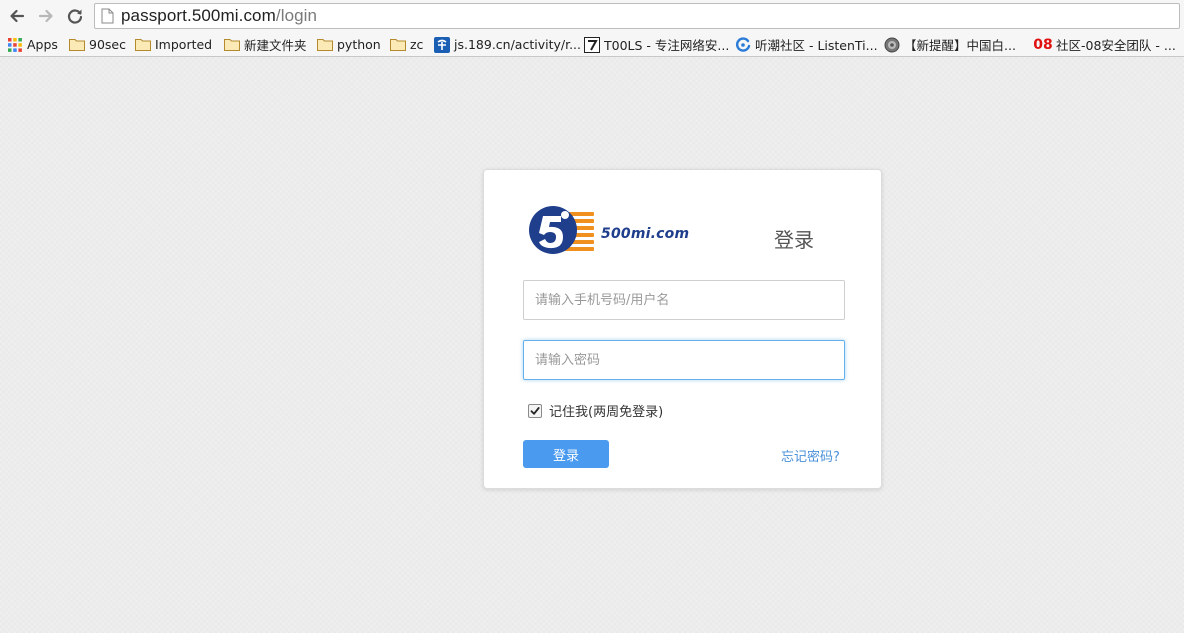 The width and height of the screenshot is (1184, 633). What do you see at coordinates (107, 16) in the screenshot?
I see `page-icon` at bounding box center [107, 16].